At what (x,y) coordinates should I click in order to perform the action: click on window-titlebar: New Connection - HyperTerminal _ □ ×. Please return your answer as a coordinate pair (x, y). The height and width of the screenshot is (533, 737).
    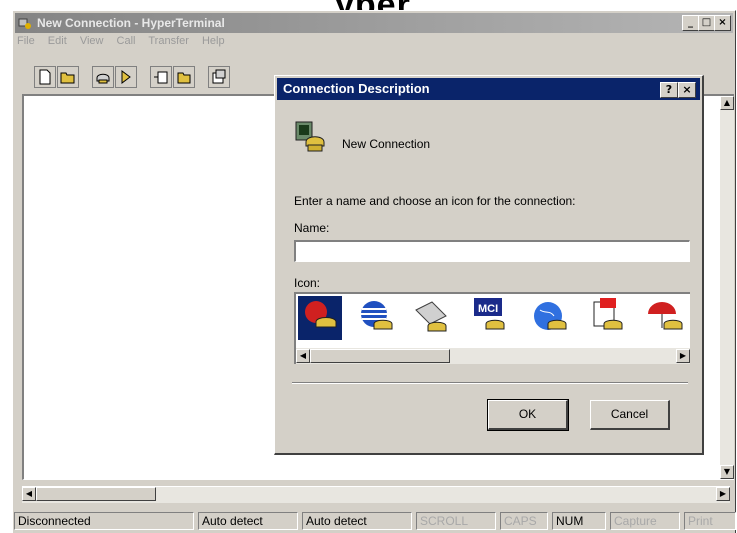
    Looking at the image, I should click on (374, 23).